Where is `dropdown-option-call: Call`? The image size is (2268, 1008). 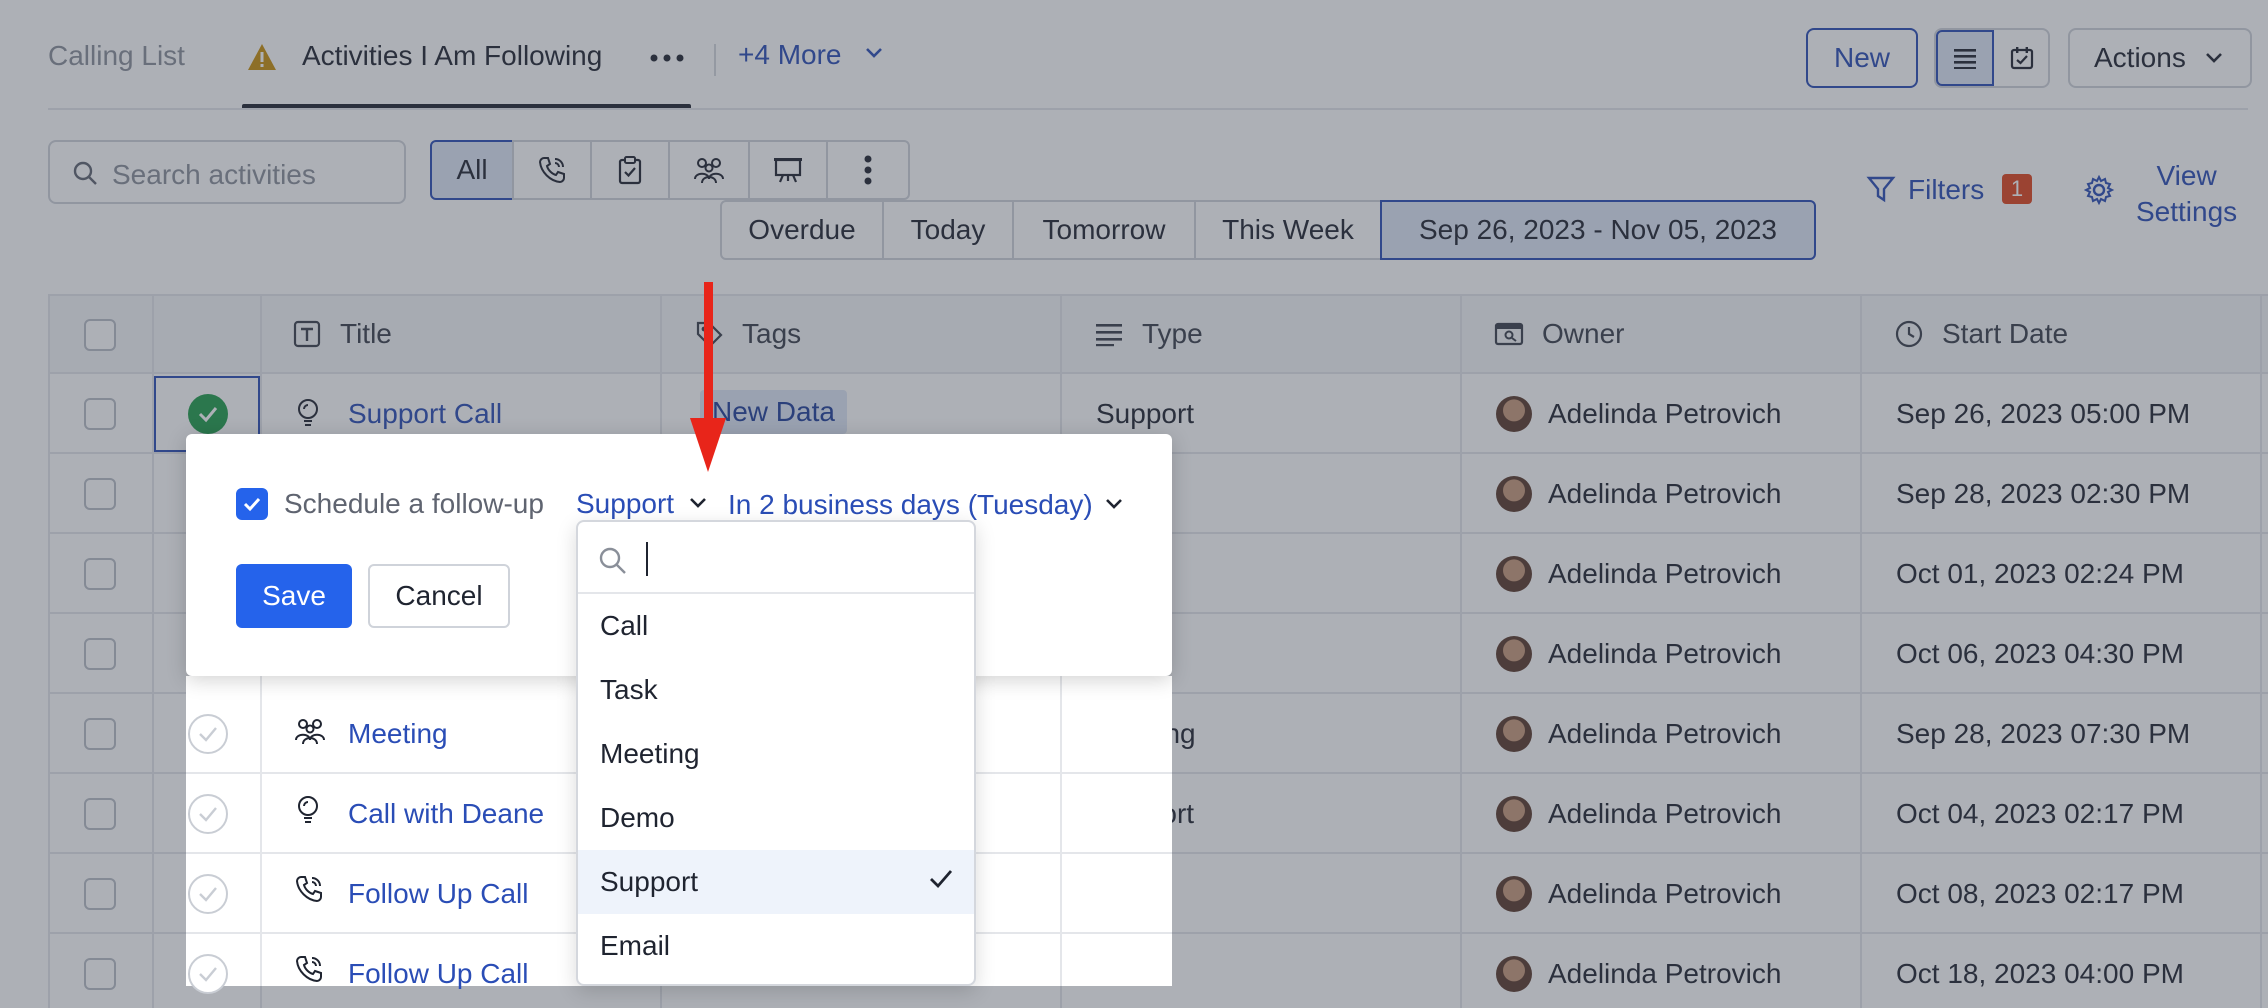 dropdown-option-call: Call is located at coordinates (776, 626).